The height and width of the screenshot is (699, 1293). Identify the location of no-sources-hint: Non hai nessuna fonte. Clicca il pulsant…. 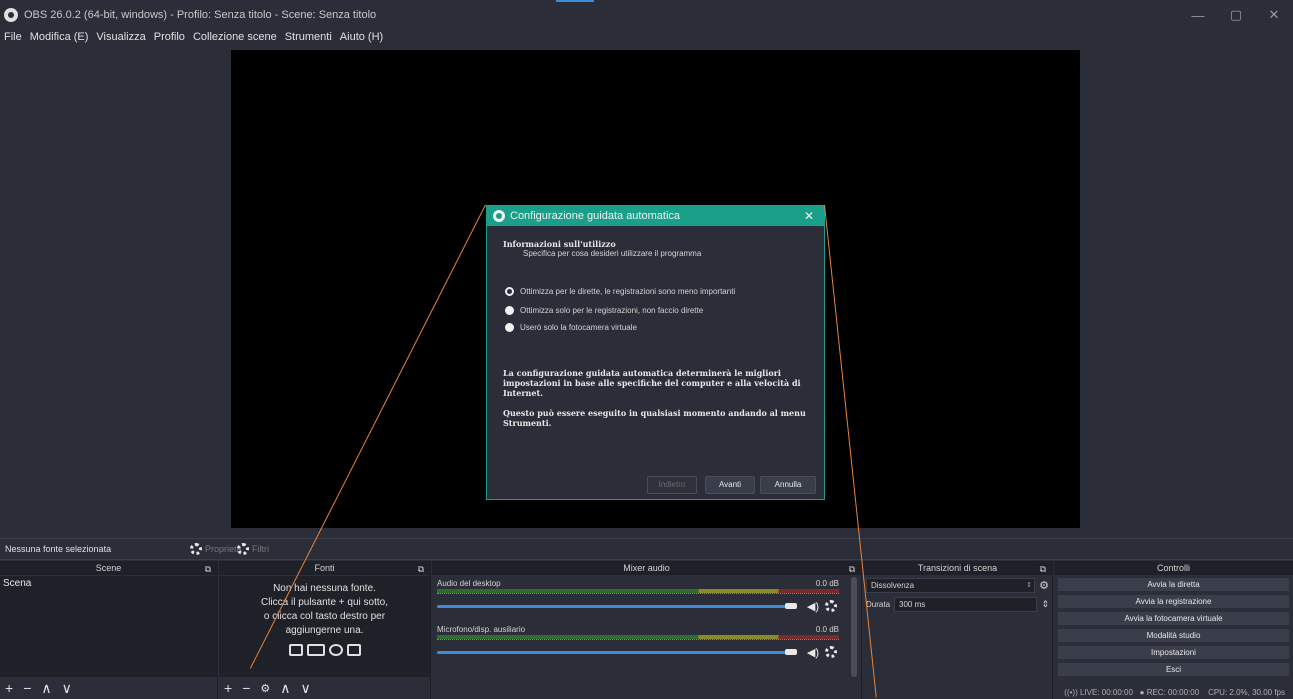
(324, 610).